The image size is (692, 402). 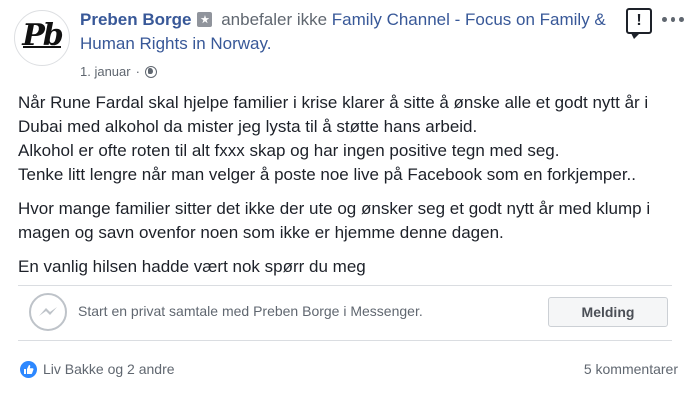 What do you see at coordinates (135, 19) in the screenshot?
I see `author-name-link: Preben Borge` at bounding box center [135, 19].